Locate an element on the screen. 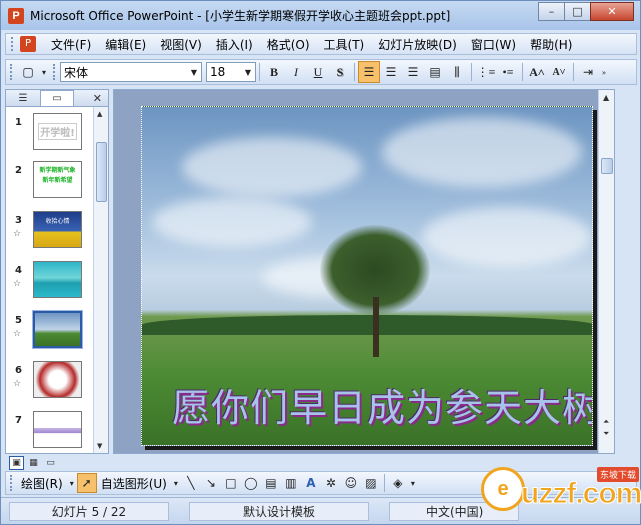 Image resolution: width=641 pixels, height=525 pixels. oval-icon: ◯ is located at coordinates (251, 483).